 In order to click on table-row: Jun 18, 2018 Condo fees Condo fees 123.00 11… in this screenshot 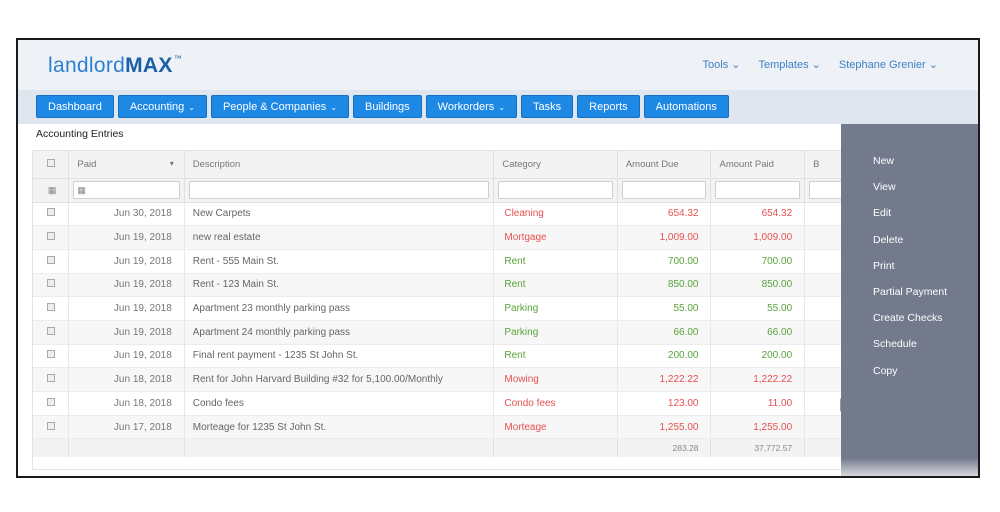, I will do `click(441, 403)`.